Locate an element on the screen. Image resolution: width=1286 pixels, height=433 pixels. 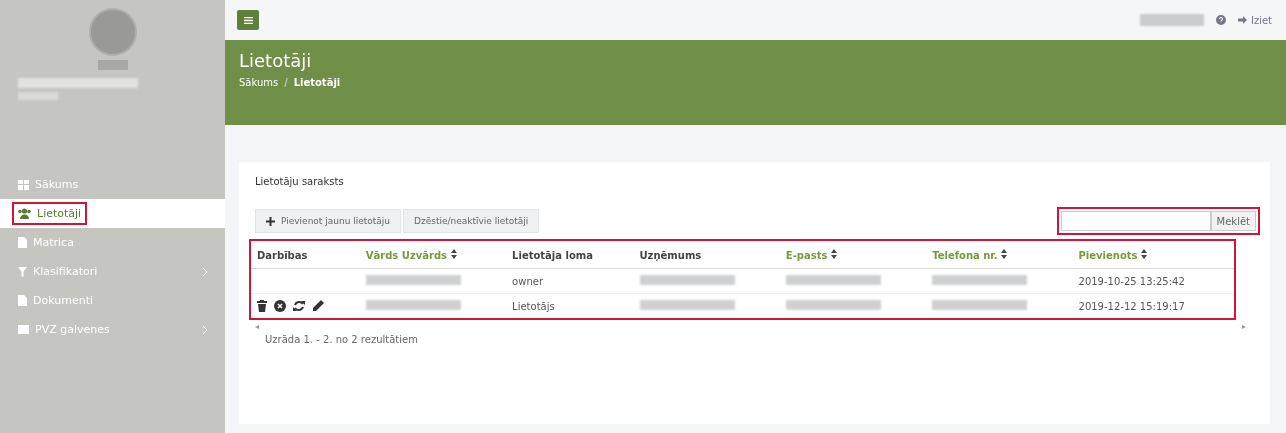
logo-caption is located at coordinates (112, 65).